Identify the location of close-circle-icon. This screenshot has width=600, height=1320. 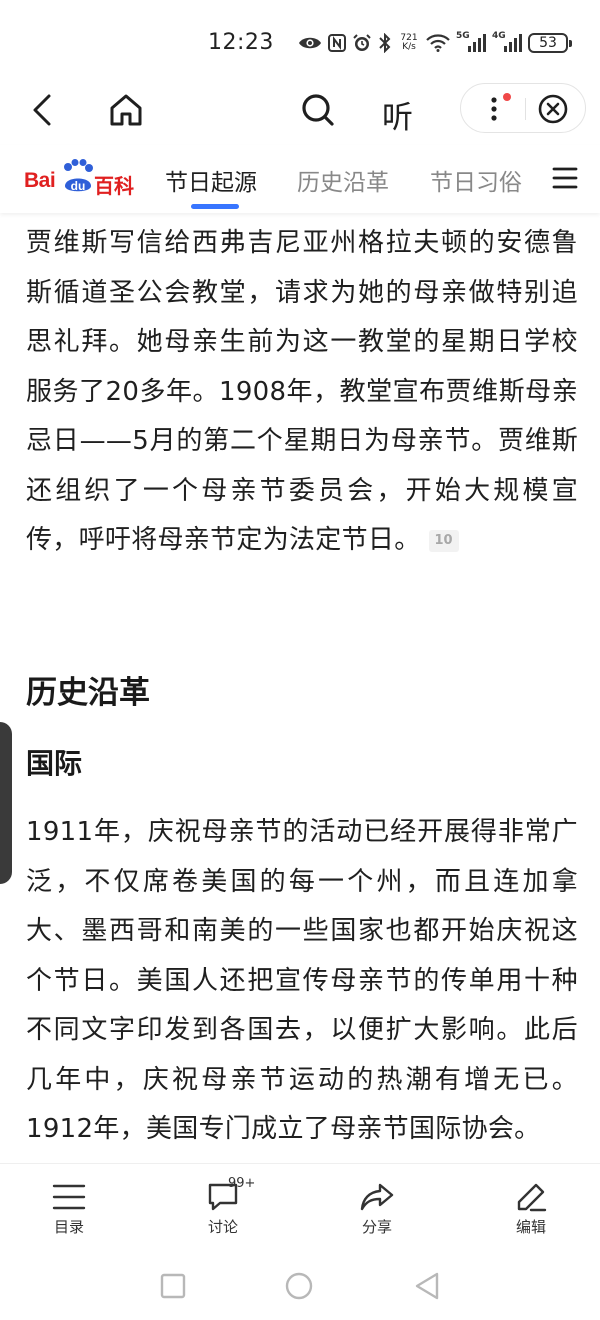
(553, 109).